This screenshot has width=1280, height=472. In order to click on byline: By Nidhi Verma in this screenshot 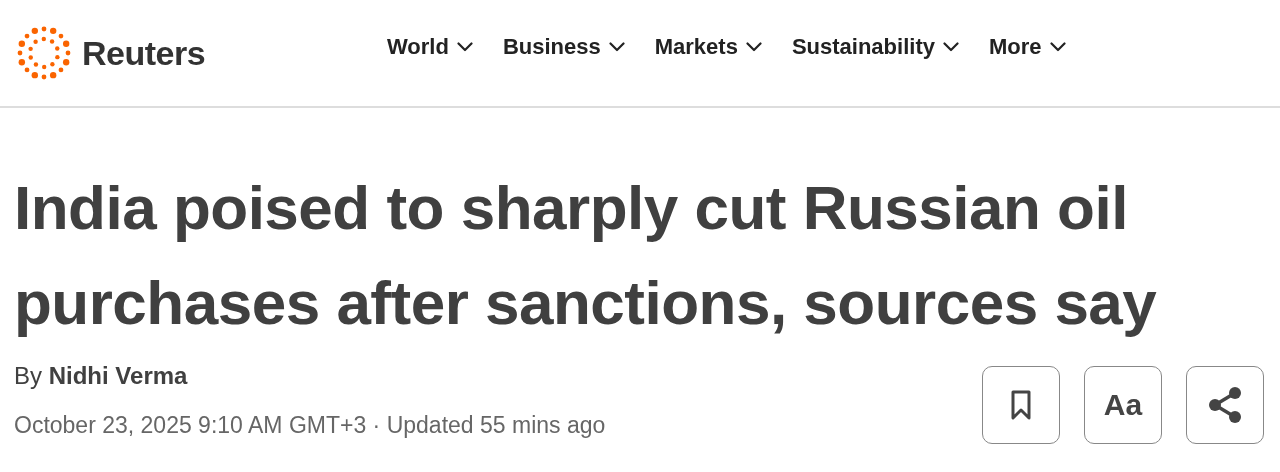, I will do `click(101, 376)`.